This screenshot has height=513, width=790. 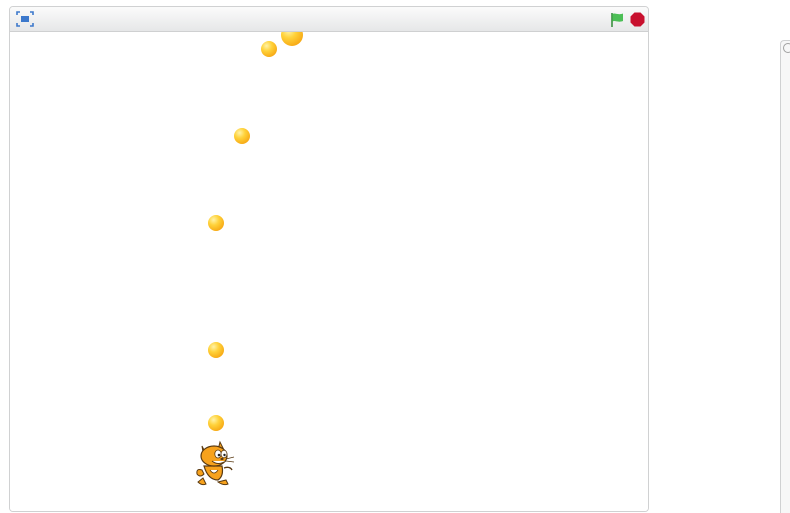 I want to click on sprite-side-panel, so click(x=785, y=276).